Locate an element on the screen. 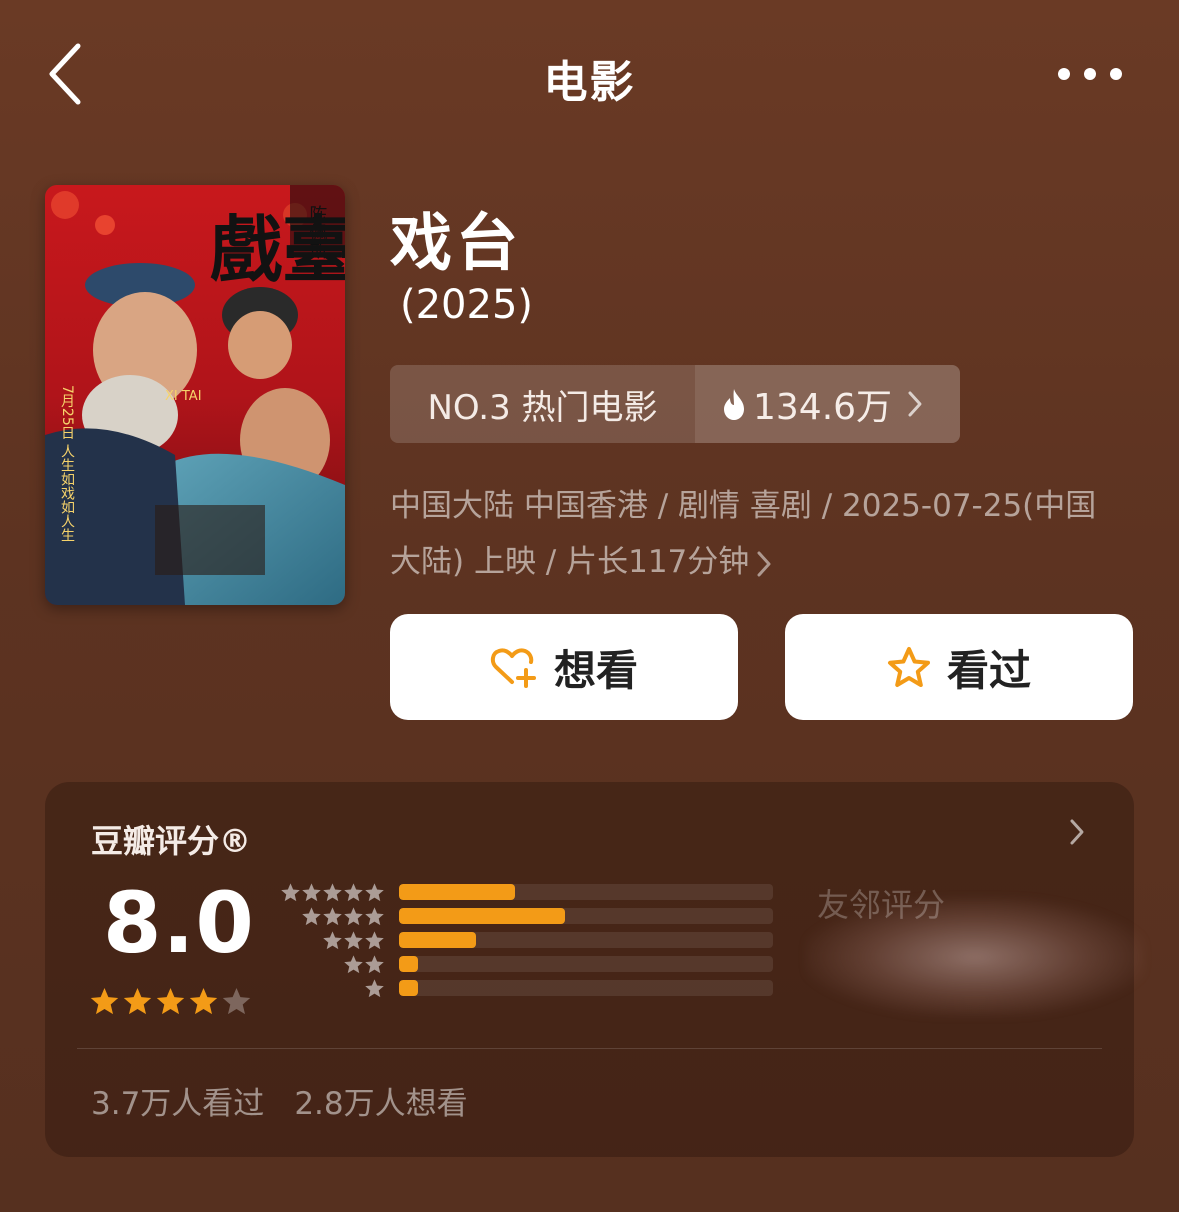 This screenshot has width=1179, height=1212. watched-button: 看过 is located at coordinates (959, 667).